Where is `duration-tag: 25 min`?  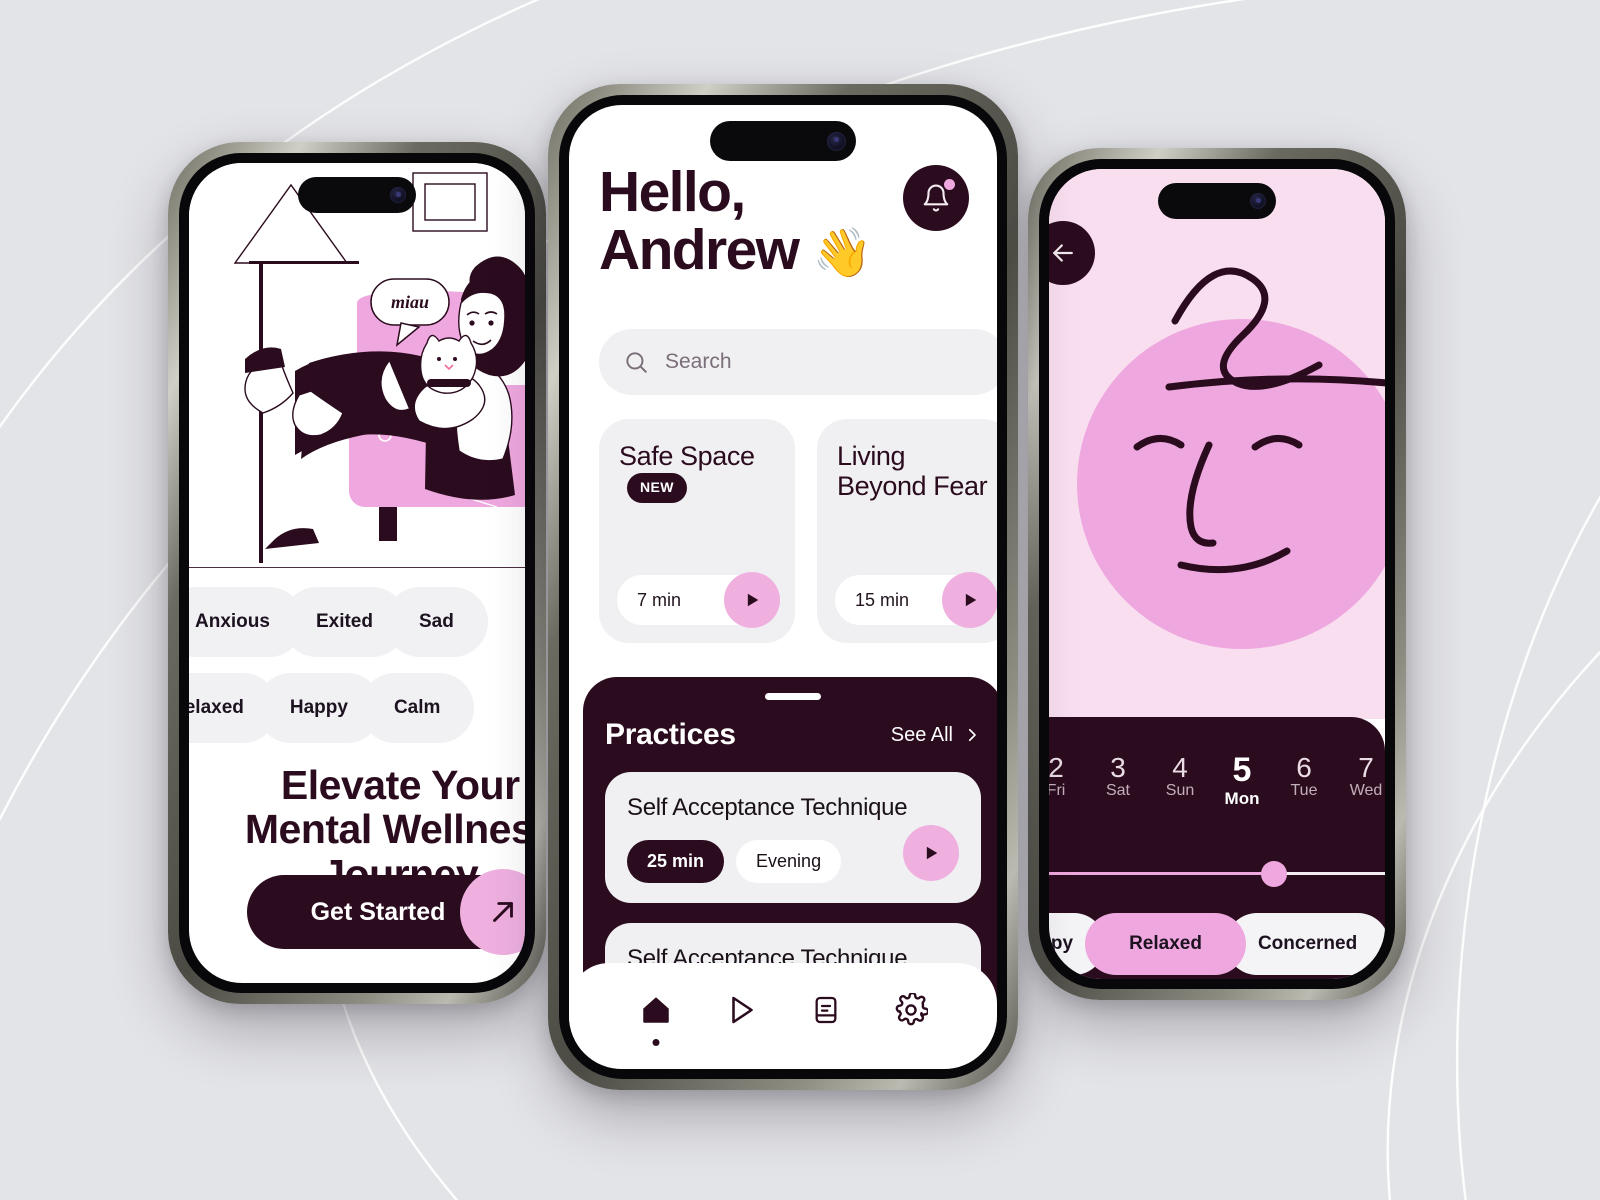
duration-tag: 25 min is located at coordinates (676, 861).